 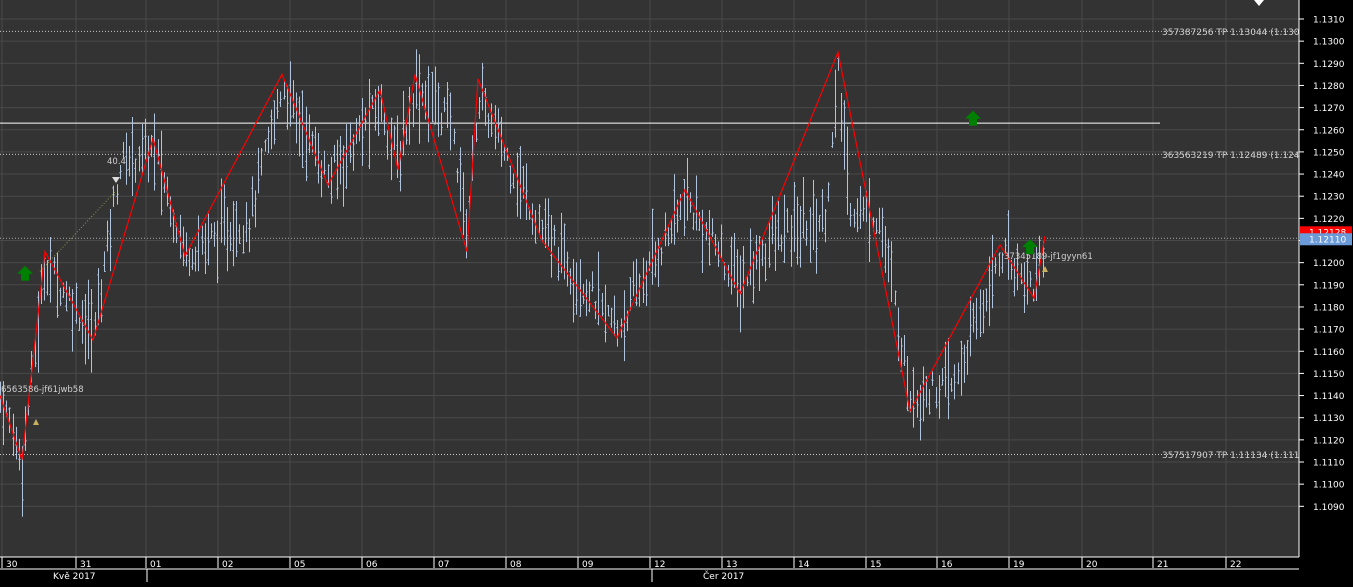 I want to click on price-tick-label: 1.1270, so click(x=1329, y=109).